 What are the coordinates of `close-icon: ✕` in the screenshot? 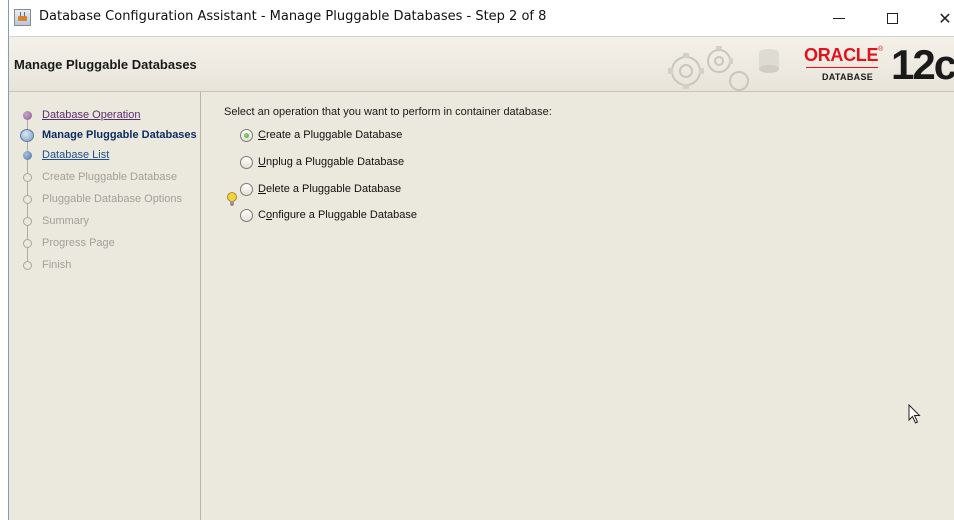 It's located at (945, 18).